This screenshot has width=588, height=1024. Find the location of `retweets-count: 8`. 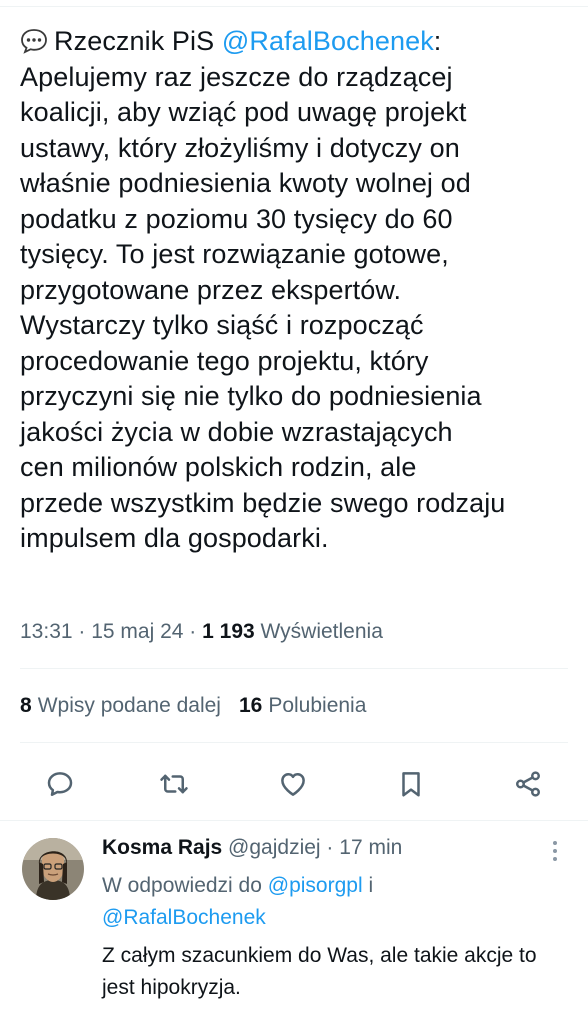

retweets-count: 8 is located at coordinates (26, 705).